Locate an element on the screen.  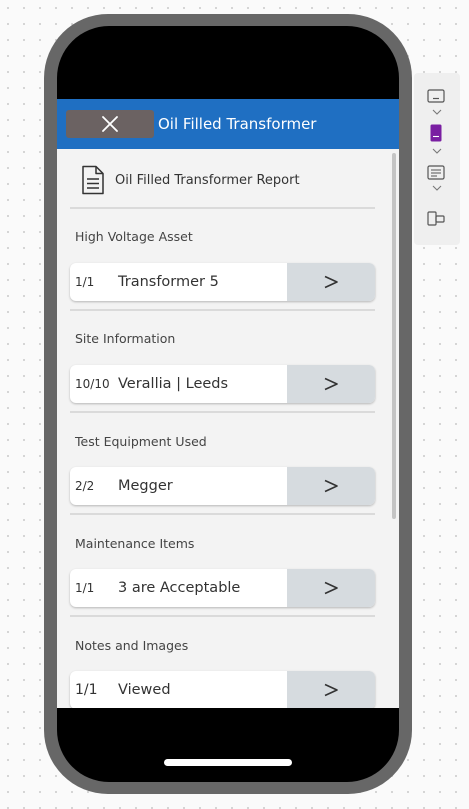
record-count: 10/10 is located at coordinates (92, 384).